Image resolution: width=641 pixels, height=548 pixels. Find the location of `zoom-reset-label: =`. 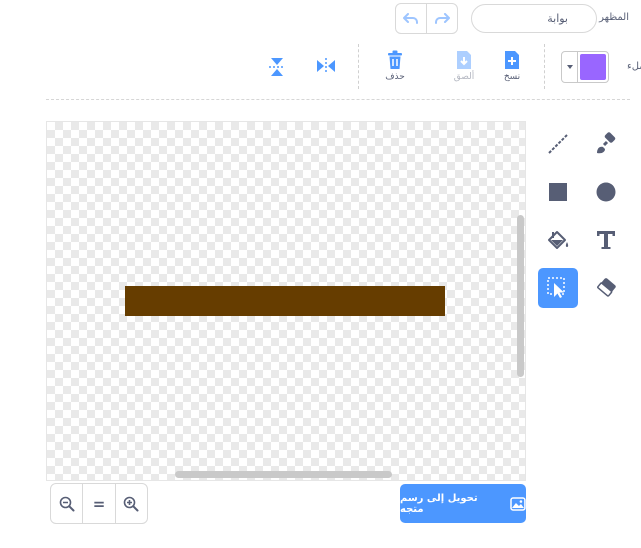

zoom-reset-label: = is located at coordinates (99, 503).